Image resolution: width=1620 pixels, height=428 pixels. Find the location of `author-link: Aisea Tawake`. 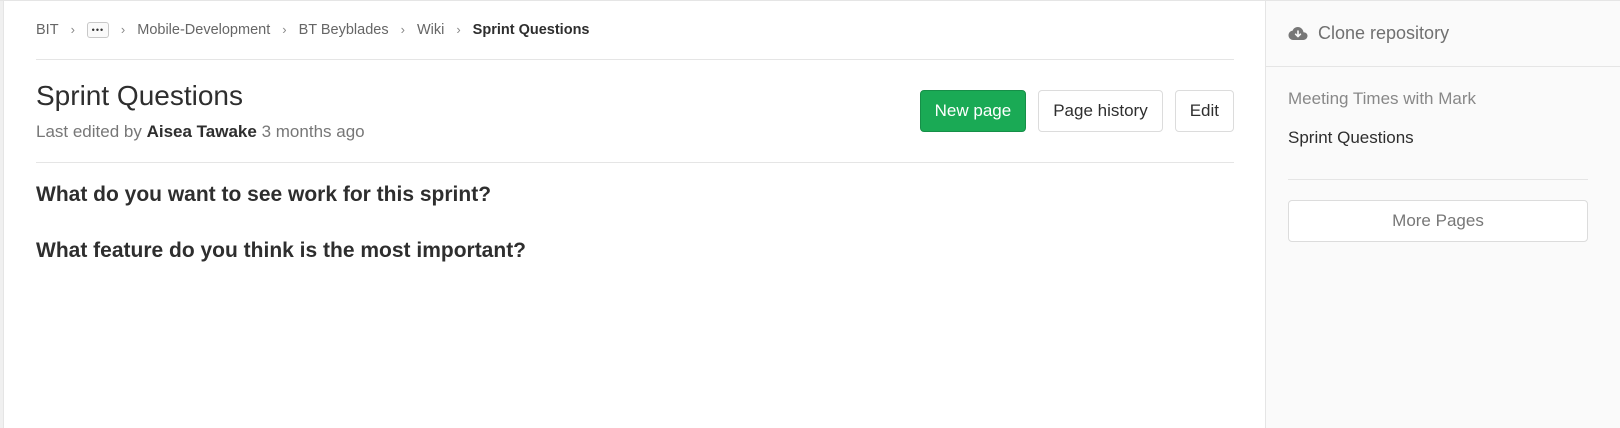

author-link: Aisea Tawake is located at coordinates (202, 131).